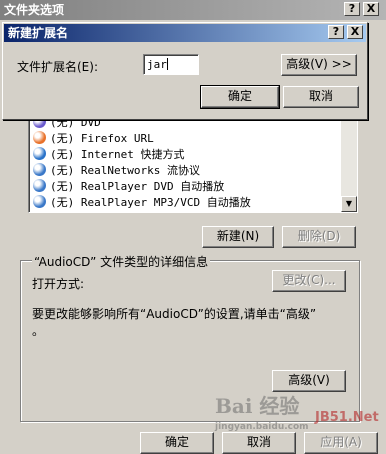 The height and width of the screenshot is (454, 386). I want to click on file-type-label: (无) RealPlayer MP3/VCD 自动播放, so click(150, 202).